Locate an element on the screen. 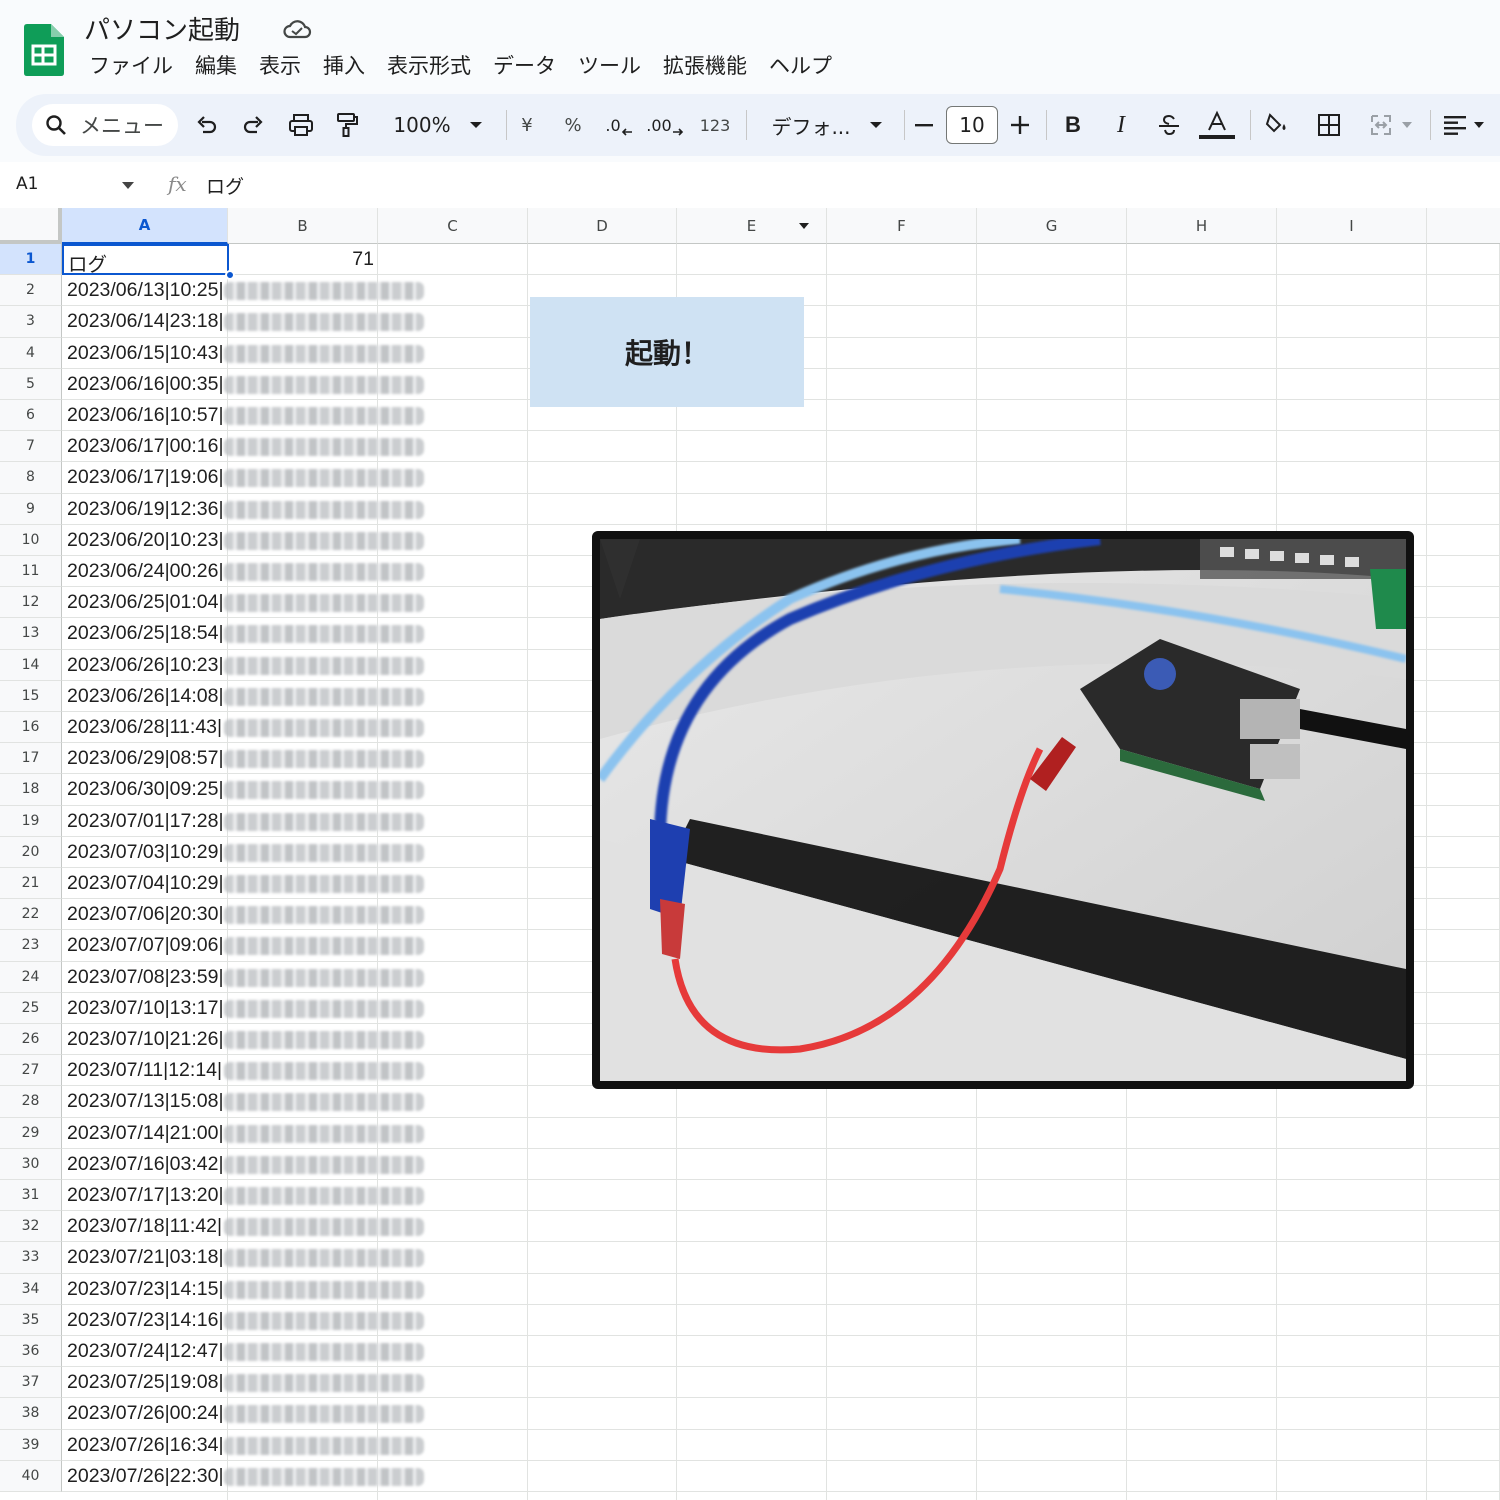  log-entry-cell: 2023/06/19|12:36| is located at coordinates (145, 509).